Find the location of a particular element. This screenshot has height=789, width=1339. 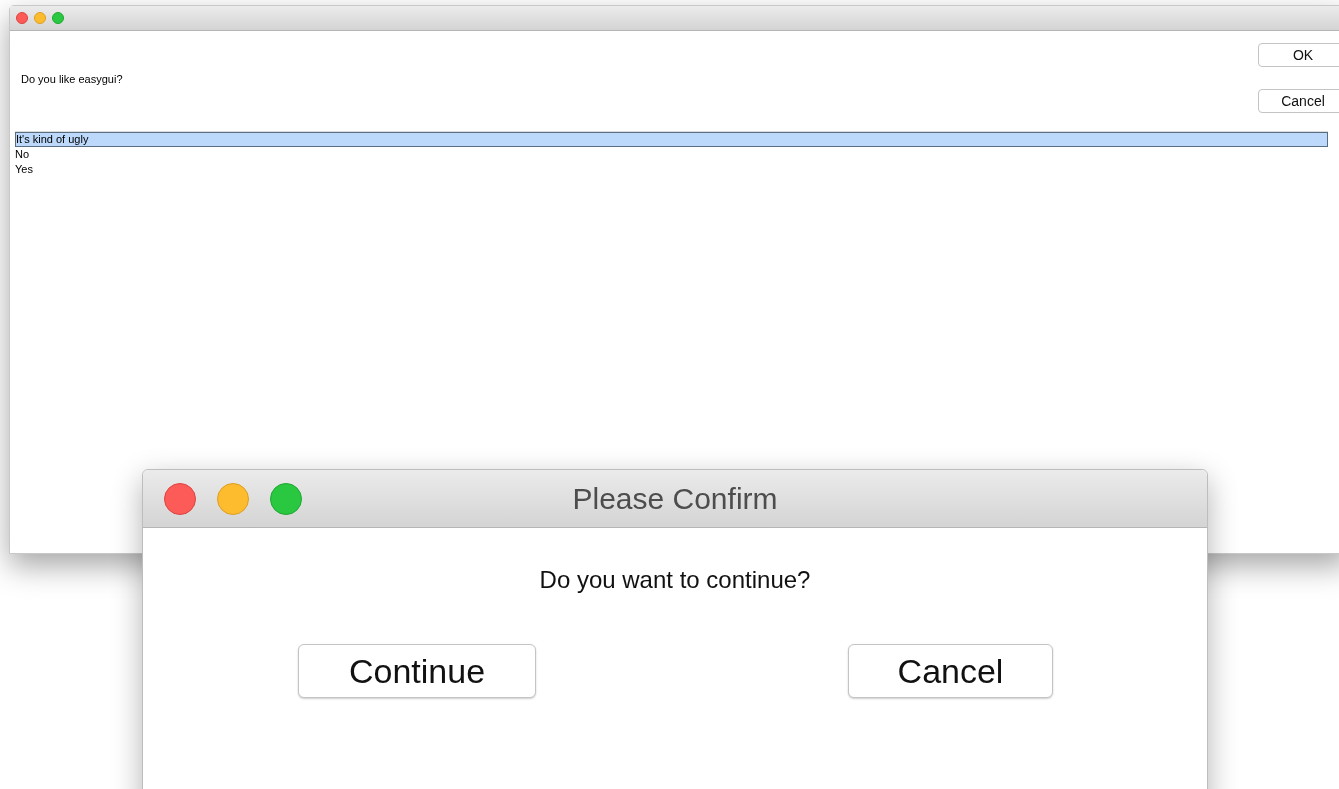

list-item: Yes is located at coordinates (671, 169).